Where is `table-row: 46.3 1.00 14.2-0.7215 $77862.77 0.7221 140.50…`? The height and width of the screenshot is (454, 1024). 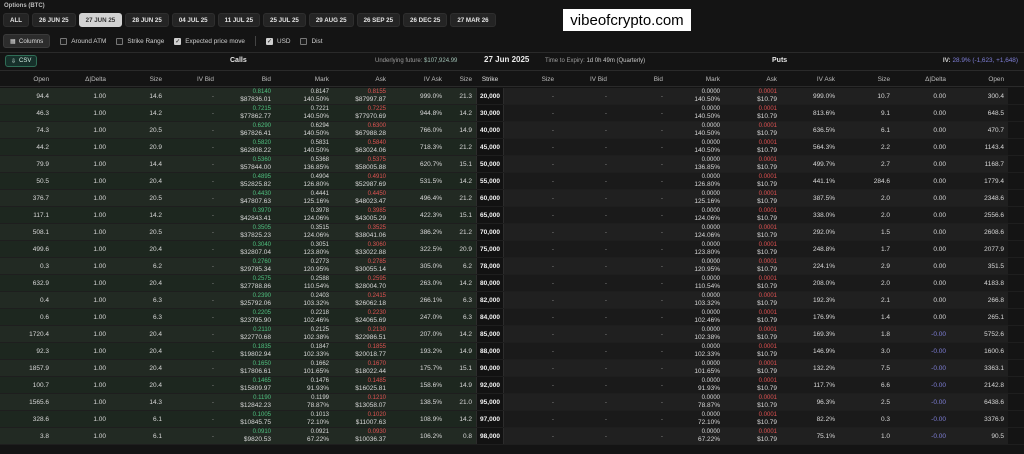
table-row: 46.3 1.00 14.2-0.7215 $77862.77 0.7221 140.50… is located at coordinates (512, 113).